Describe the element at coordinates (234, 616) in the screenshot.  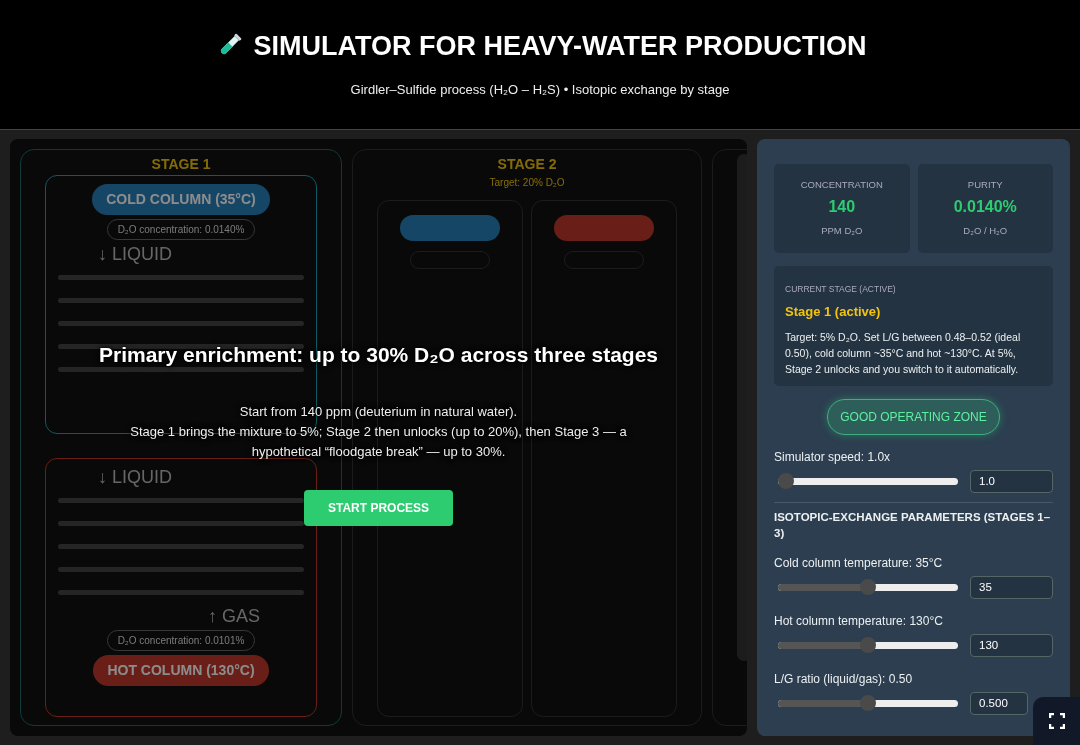
I see `flow-label: ↑ GAS` at that location.